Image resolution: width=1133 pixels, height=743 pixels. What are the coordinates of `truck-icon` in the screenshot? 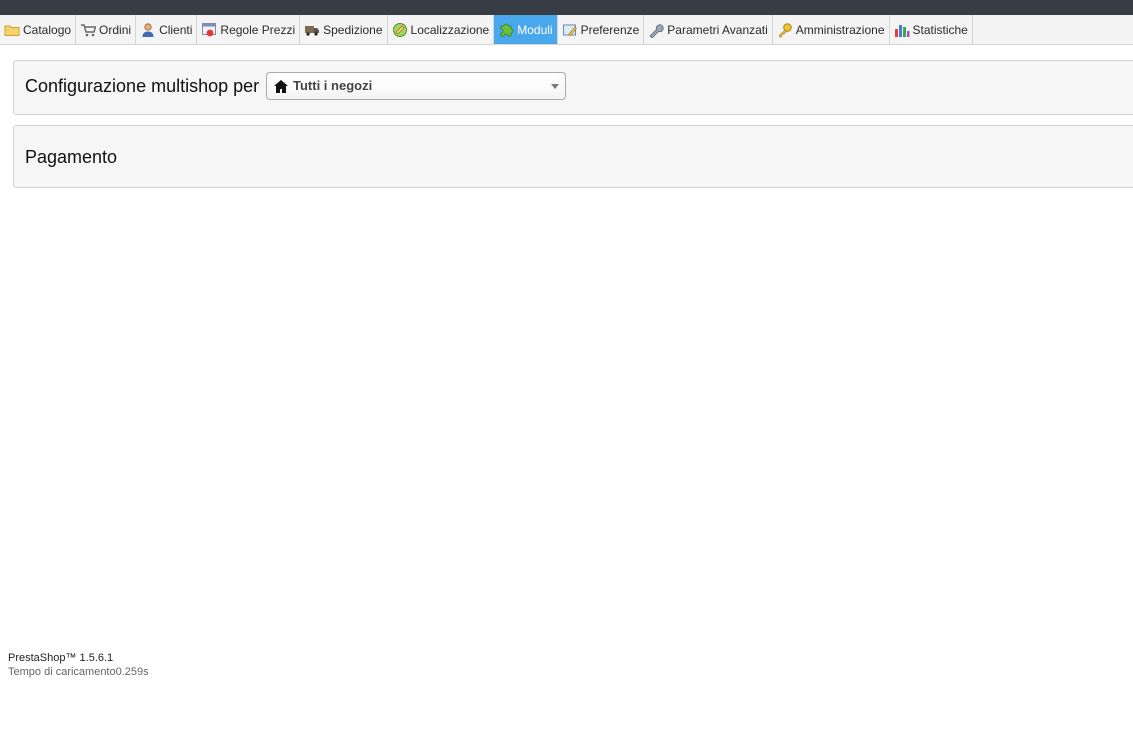 It's located at (312, 30).